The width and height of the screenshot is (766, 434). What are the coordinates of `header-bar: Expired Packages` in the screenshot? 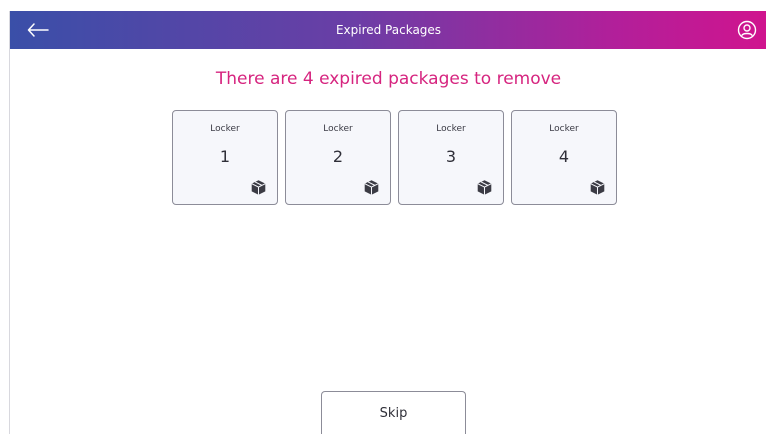 It's located at (388, 30).